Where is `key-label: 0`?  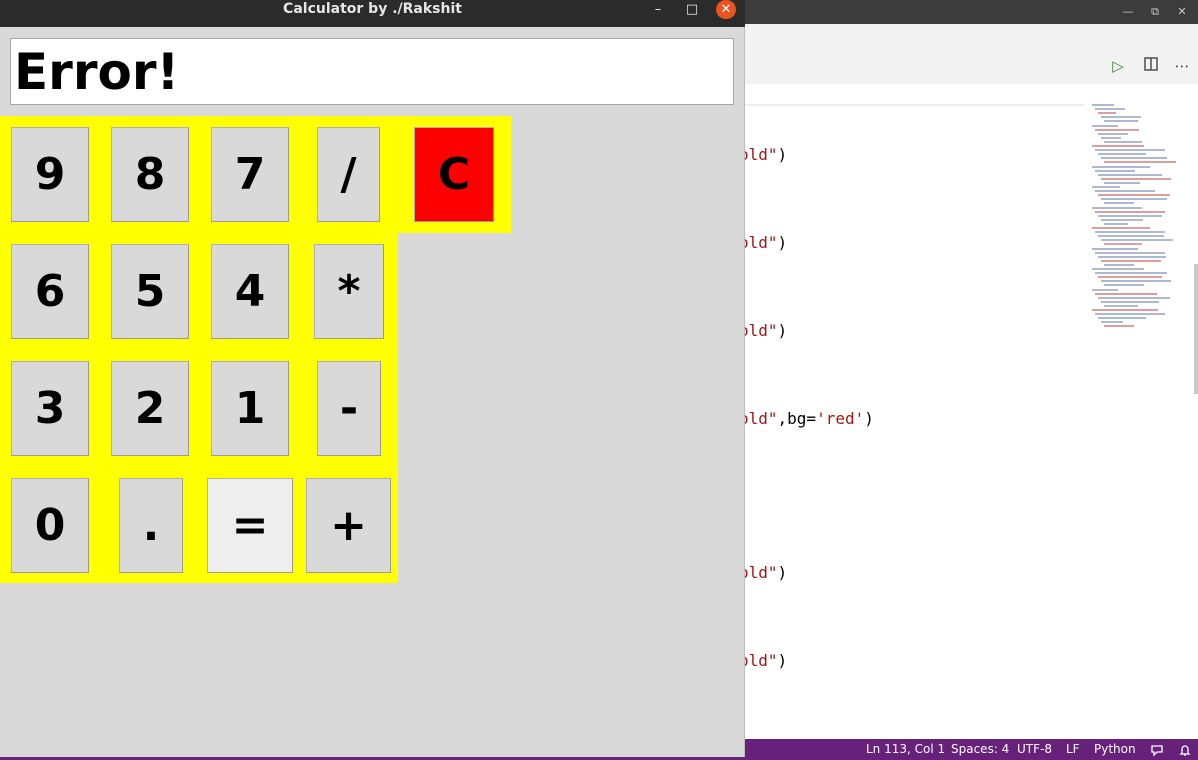 key-label: 0 is located at coordinates (50, 525).